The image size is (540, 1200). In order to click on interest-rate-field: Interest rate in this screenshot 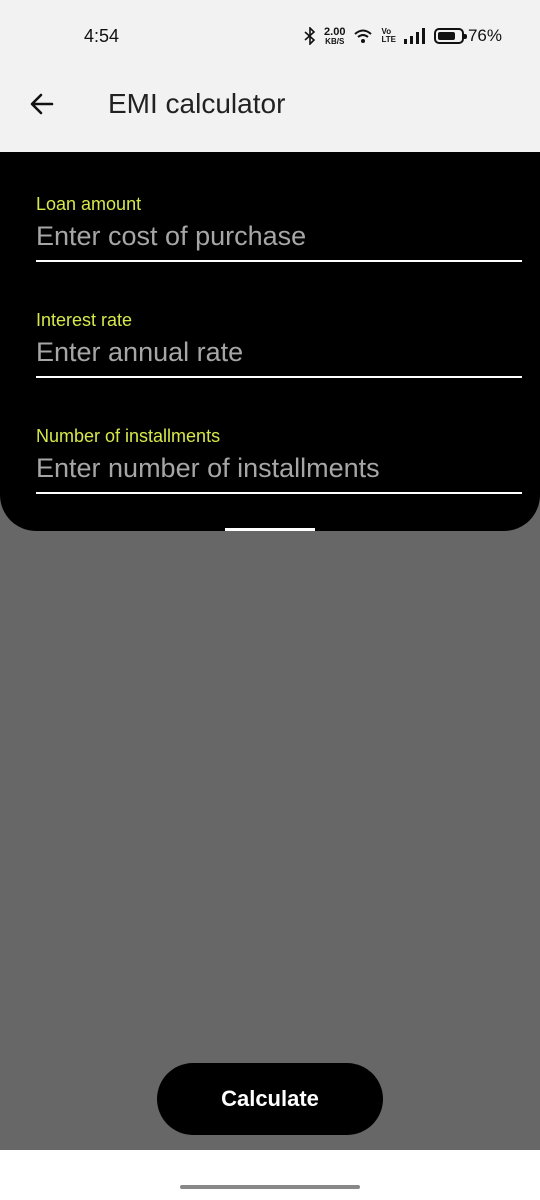, I will do `click(279, 344)`.